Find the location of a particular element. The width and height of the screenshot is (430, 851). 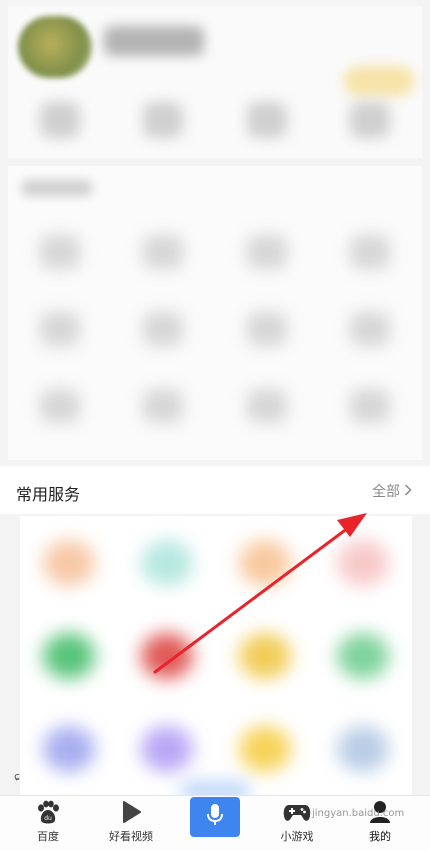

nav-label: 百度 is located at coordinates (48, 836).